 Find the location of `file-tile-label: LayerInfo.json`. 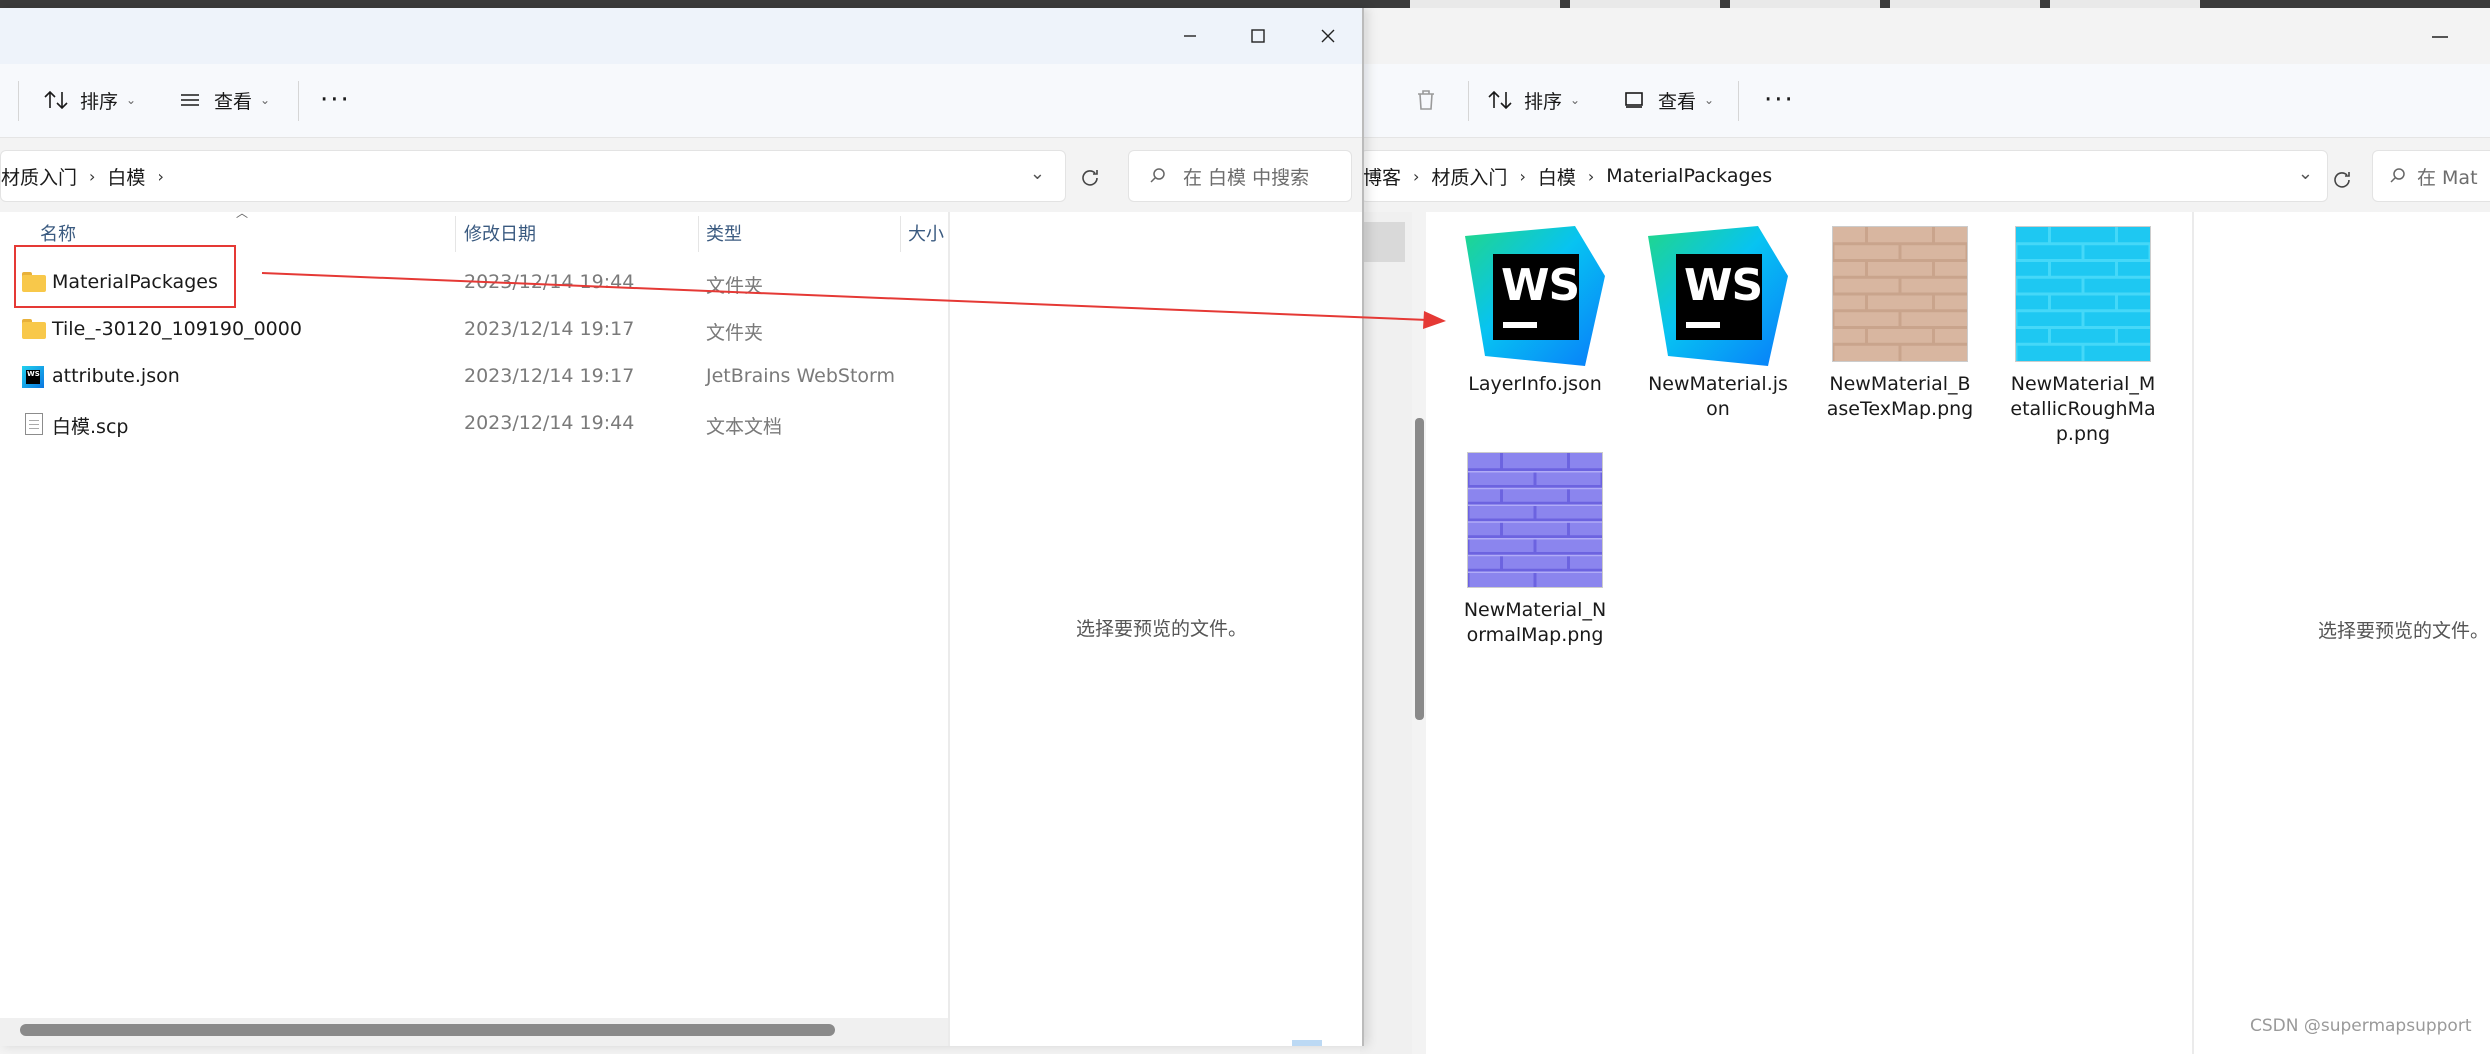

file-tile-label: LayerInfo.json is located at coordinates (1535, 384).